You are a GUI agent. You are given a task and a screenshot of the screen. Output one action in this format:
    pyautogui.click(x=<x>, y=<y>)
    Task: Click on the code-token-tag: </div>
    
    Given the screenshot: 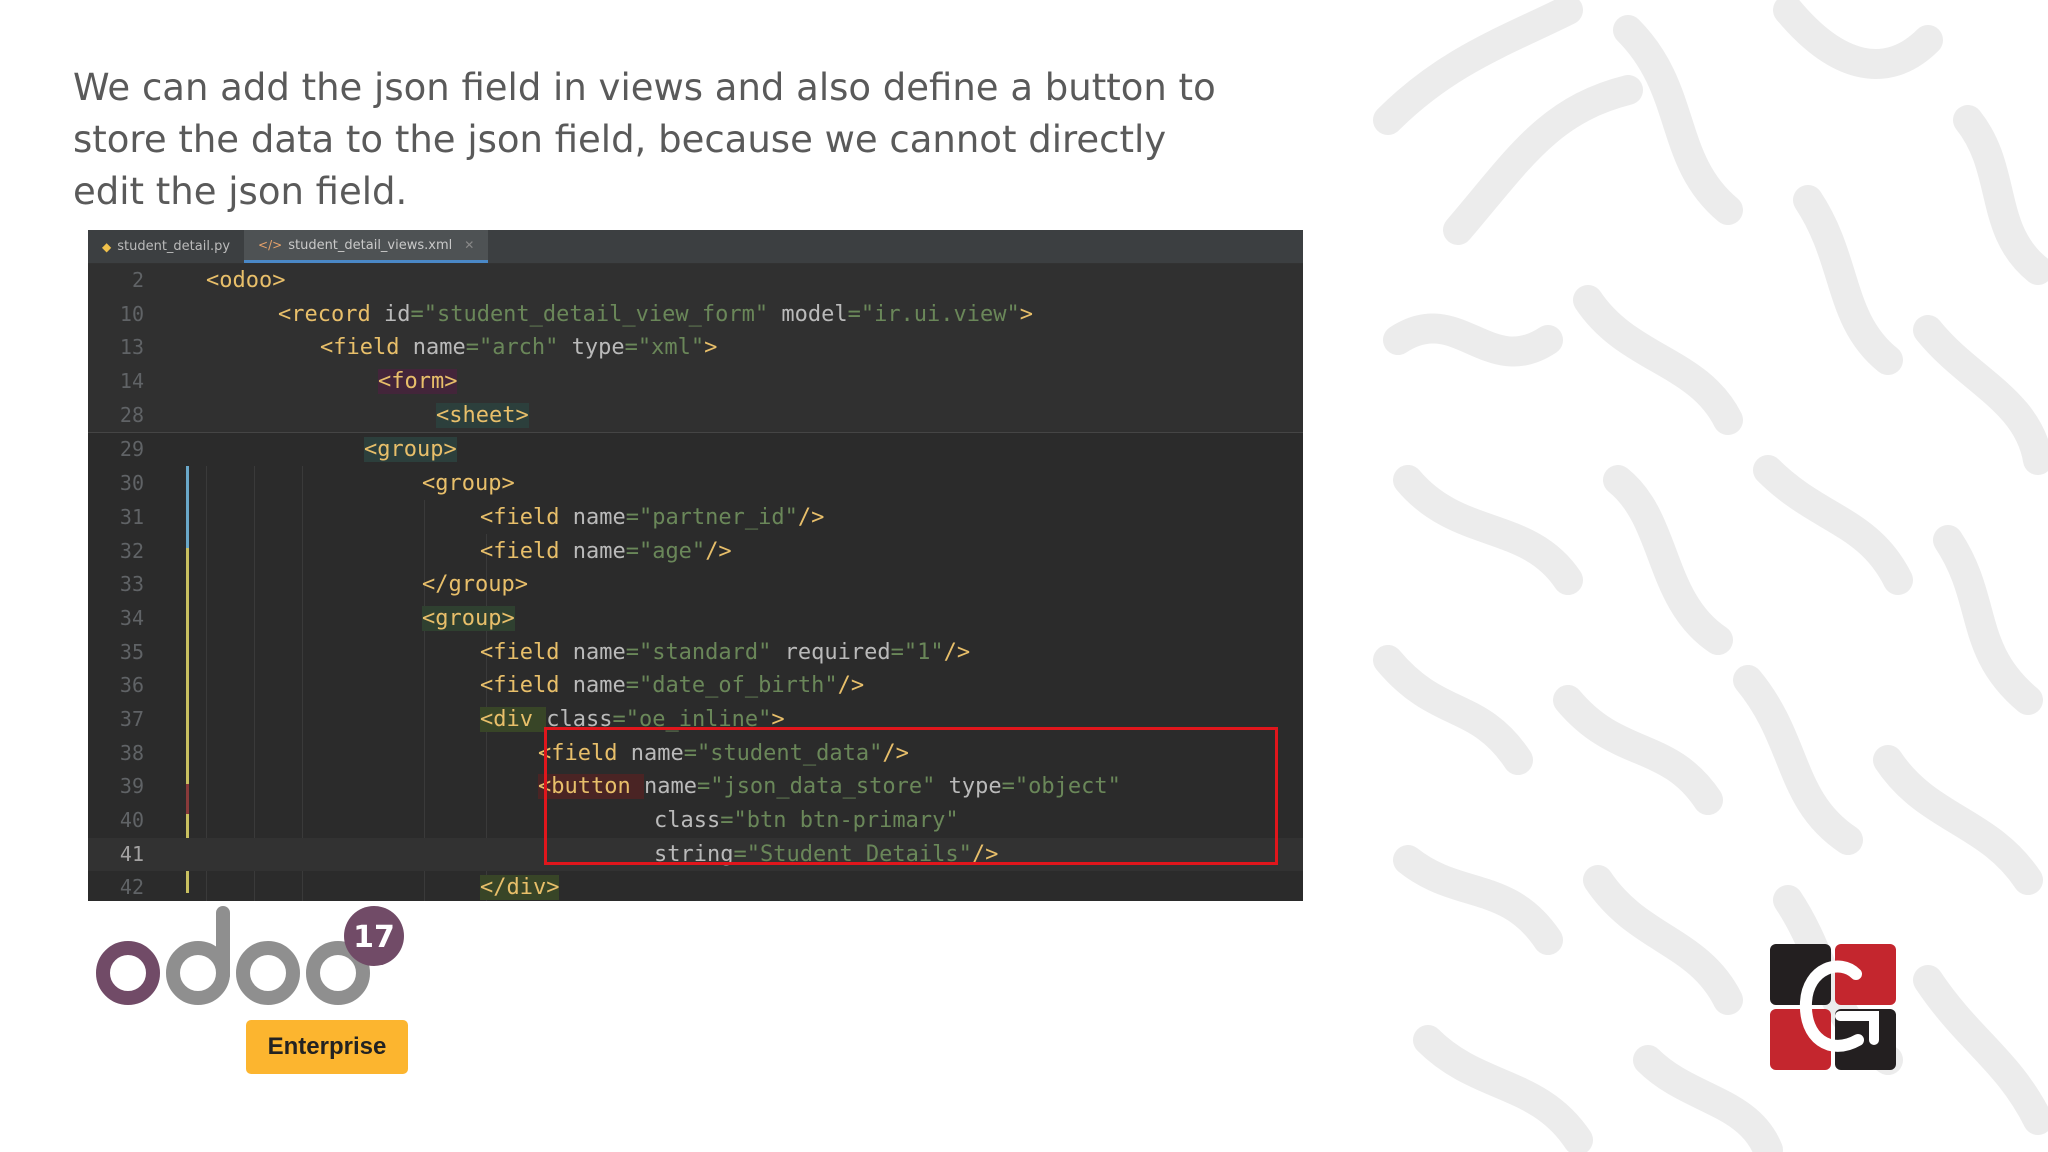 What is the action you would take?
    pyautogui.click(x=520, y=888)
    